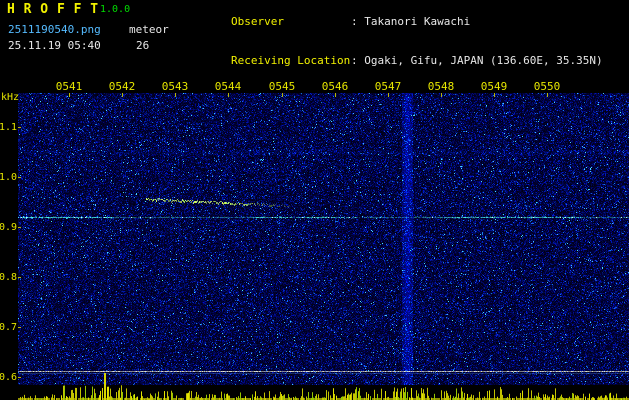  What do you see at coordinates (54, 29) in the screenshot?
I see `output-filename: 2511190540.png` at bounding box center [54, 29].